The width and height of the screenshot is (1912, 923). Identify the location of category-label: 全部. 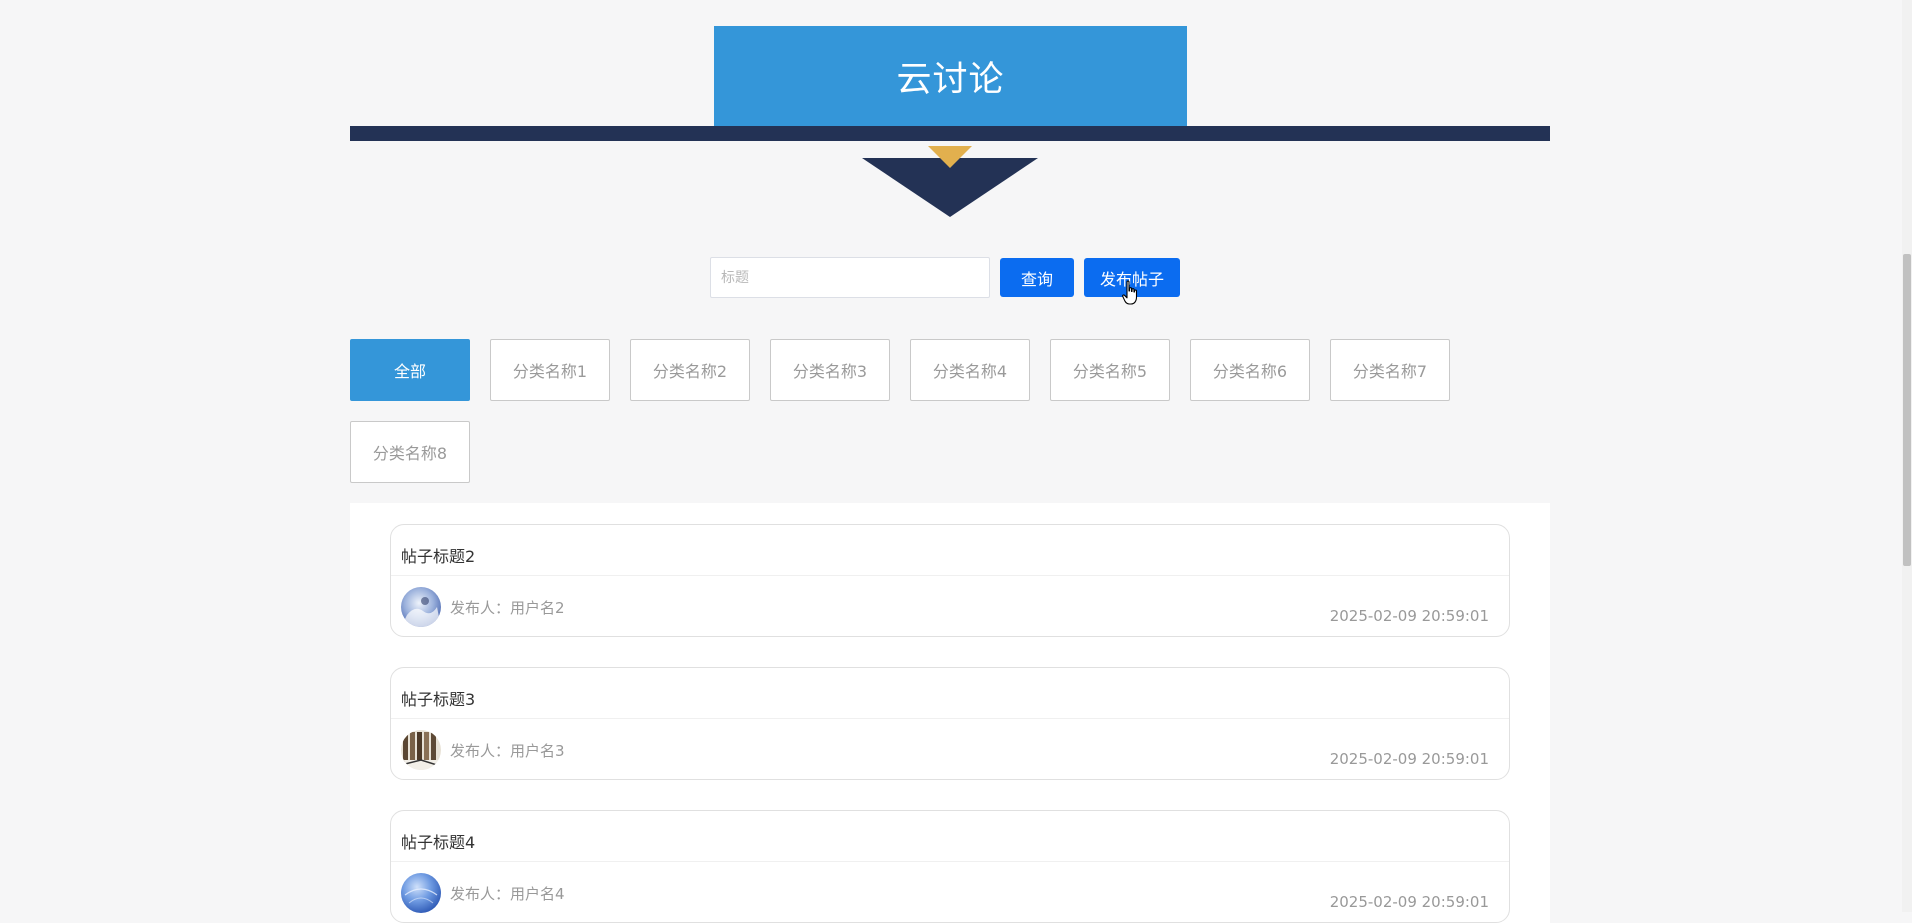
(409, 371).